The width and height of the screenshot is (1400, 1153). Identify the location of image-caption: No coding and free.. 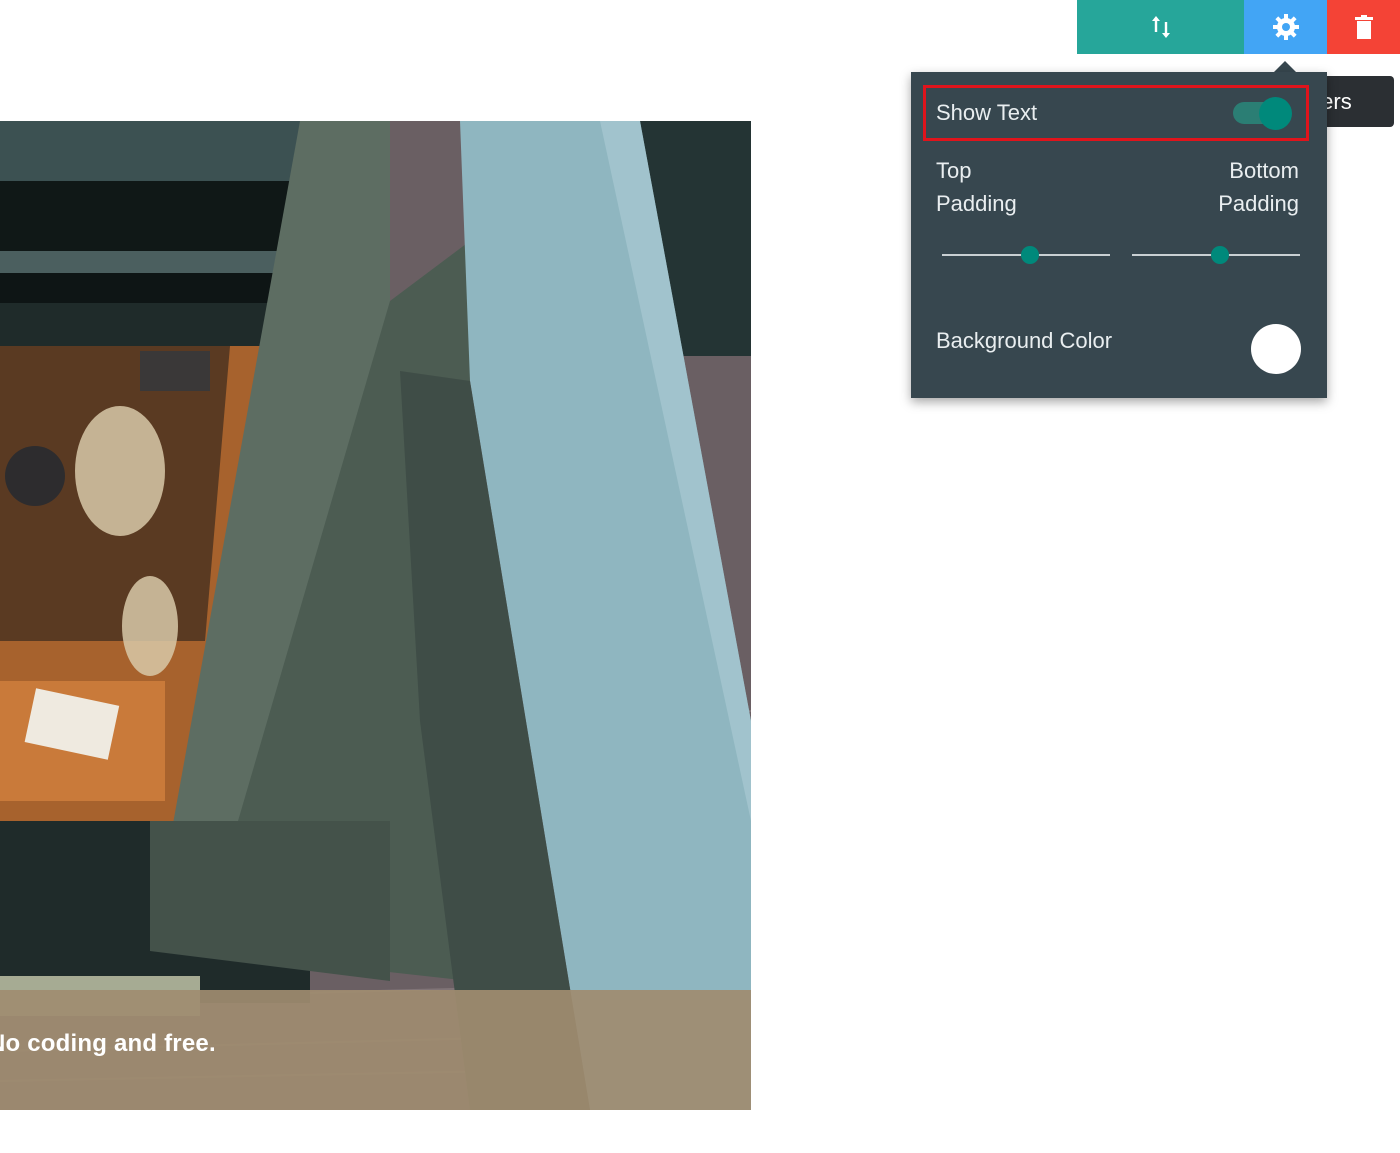
(108, 1043).